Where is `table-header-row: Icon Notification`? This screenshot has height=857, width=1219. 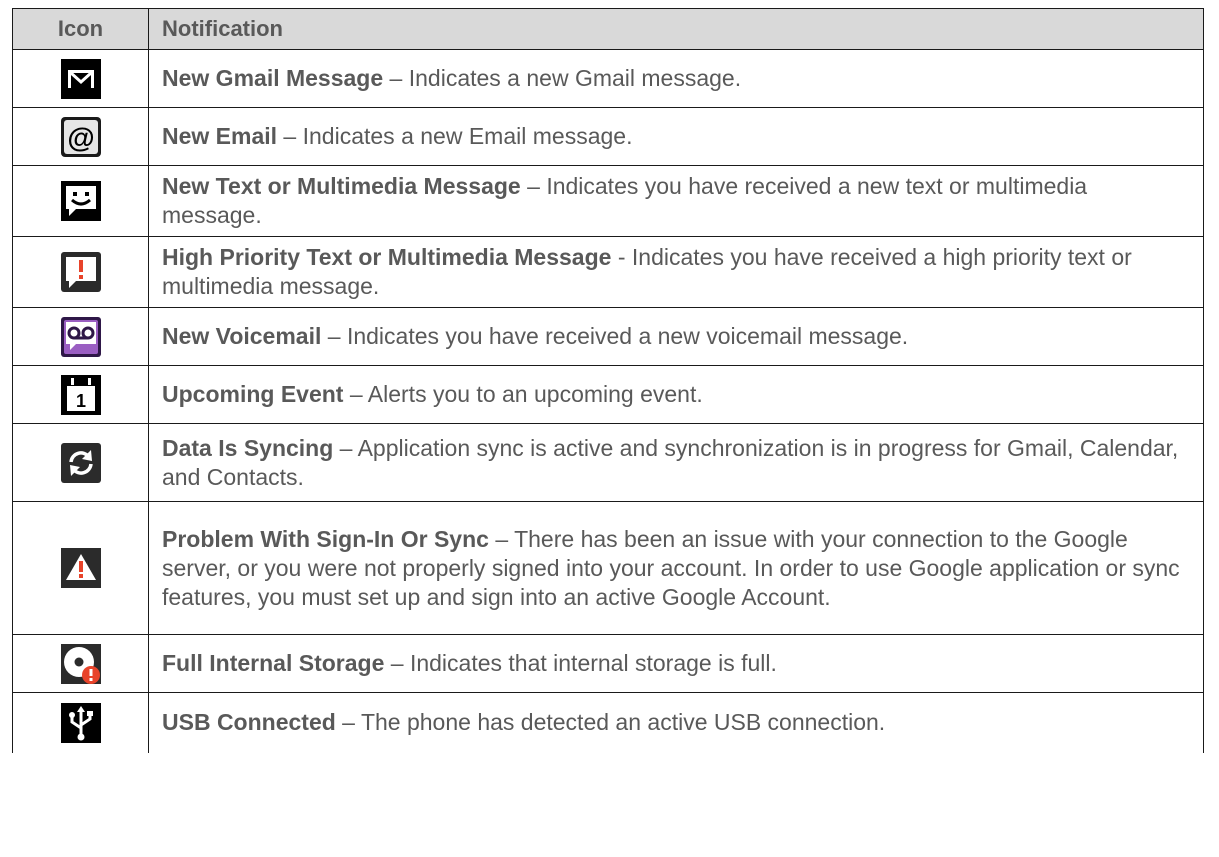
table-header-row: Icon Notification is located at coordinates (608, 29).